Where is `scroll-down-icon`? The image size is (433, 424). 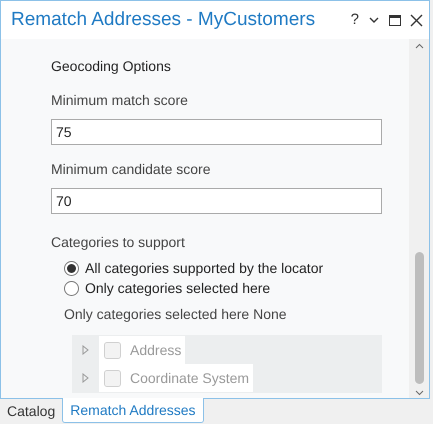
scroll-down-icon is located at coordinates (419, 393).